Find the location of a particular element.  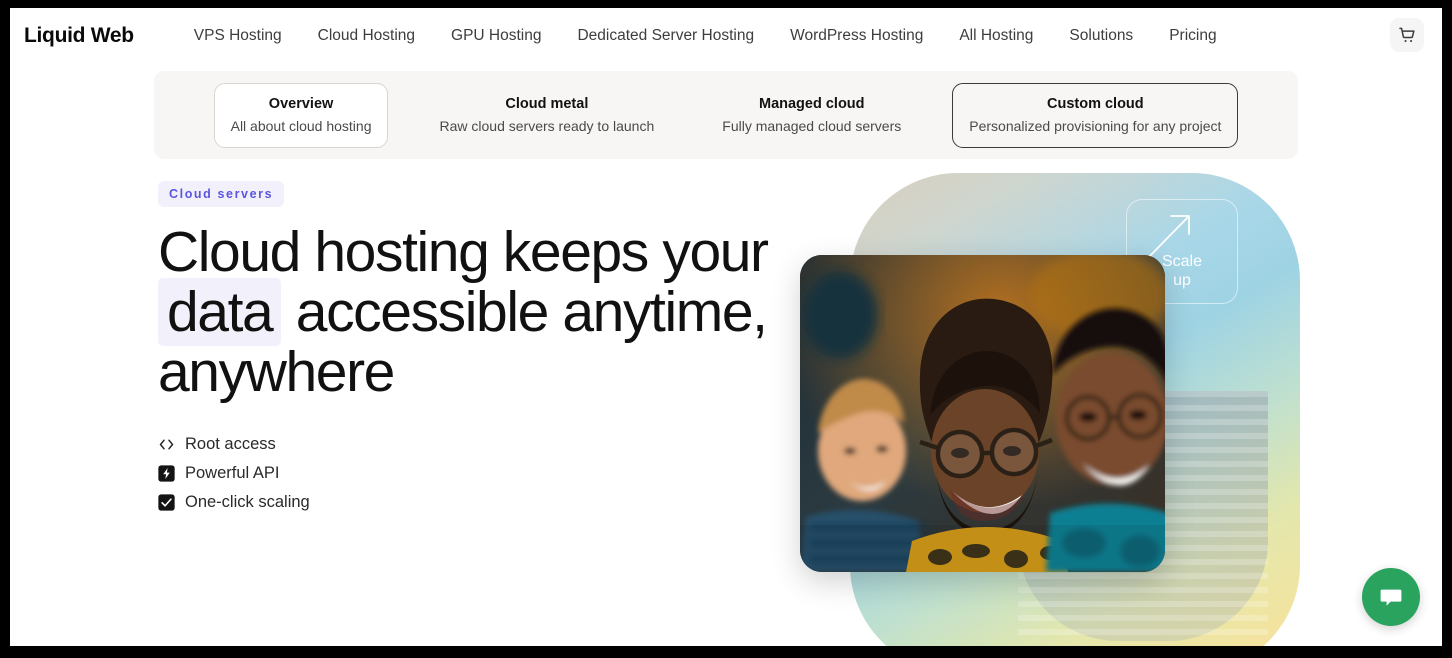

tab-custom-cloud-title: Custom cloud is located at coordinates (1095, 104).